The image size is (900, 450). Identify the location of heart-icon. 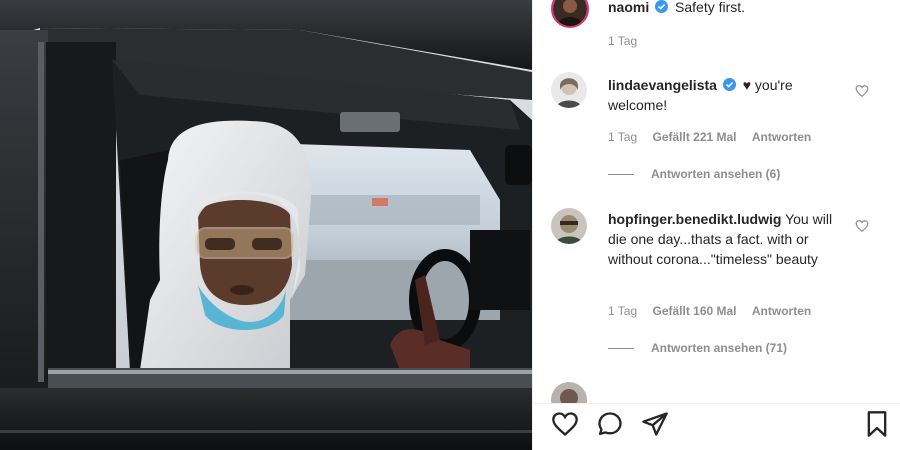
(565, 424).